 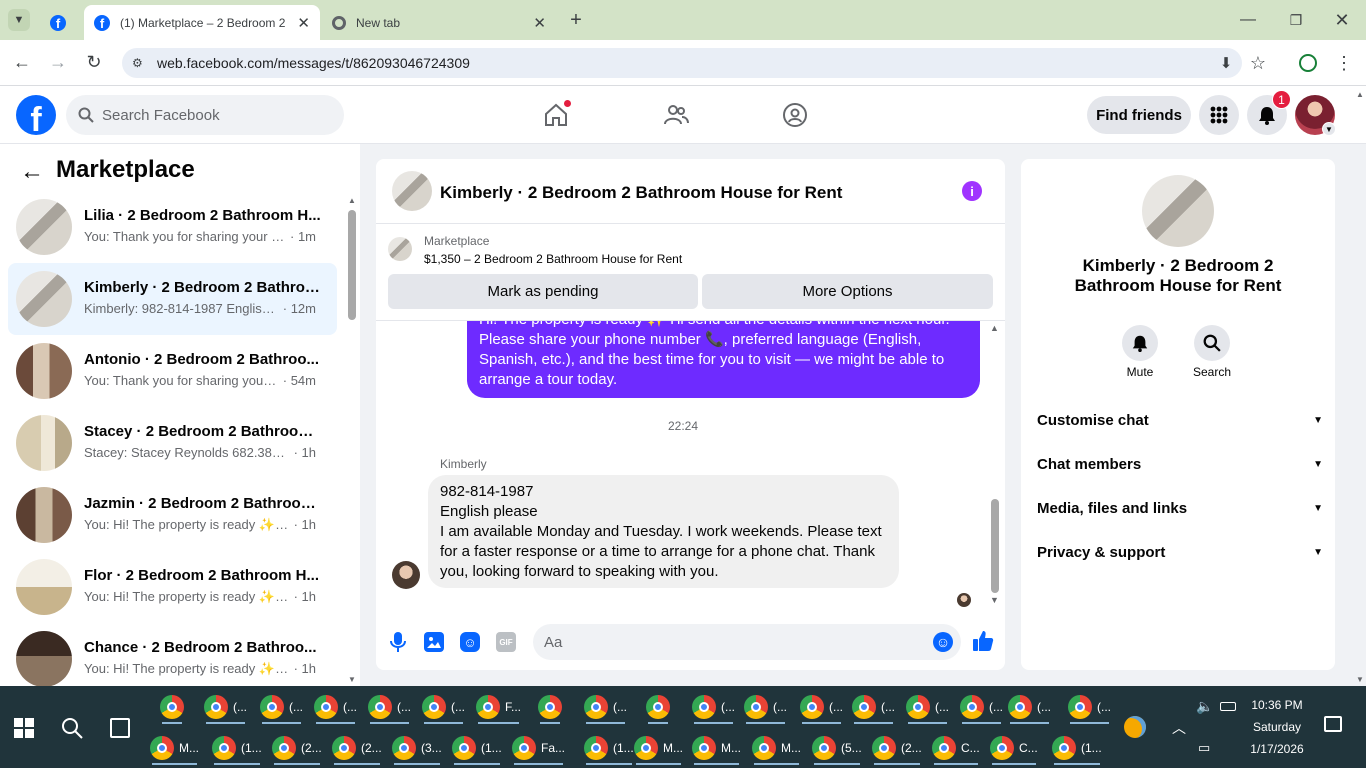 What do you see at coordinates (847, 291) in the screenshot?
I see `more-options-button: More Options` at bounding box center [847, 291].